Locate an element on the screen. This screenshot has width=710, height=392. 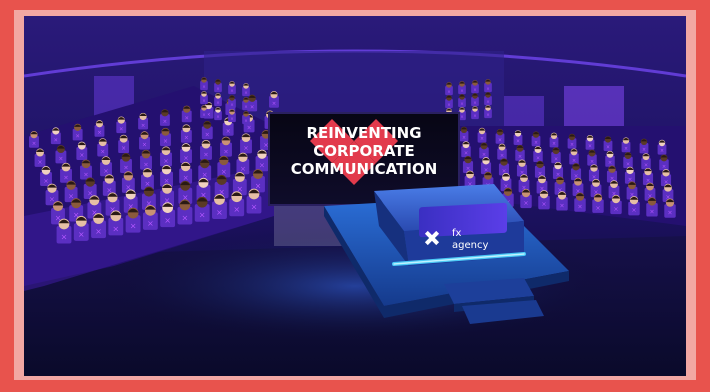
screen-line-3: COMMUNICATION is located at coordinates (364, 169).